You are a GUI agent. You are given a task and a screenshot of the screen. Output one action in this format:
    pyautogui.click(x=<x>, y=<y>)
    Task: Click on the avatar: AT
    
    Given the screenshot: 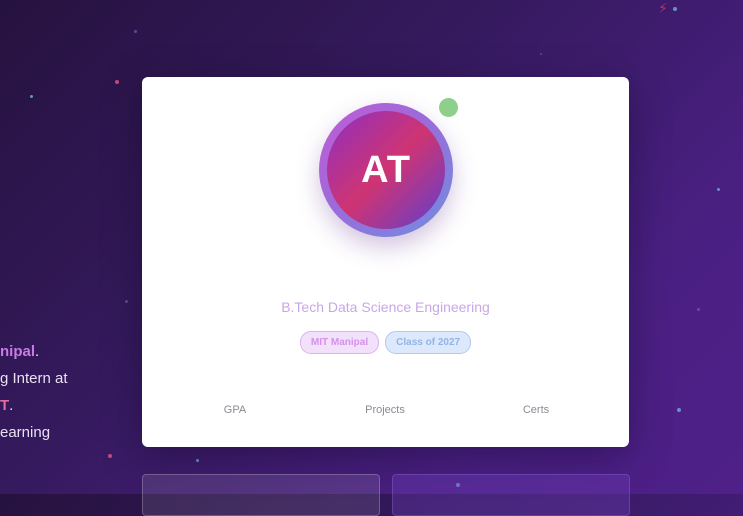 What is the action you would take?
    pyautogui.click(x=386, y=170)
    